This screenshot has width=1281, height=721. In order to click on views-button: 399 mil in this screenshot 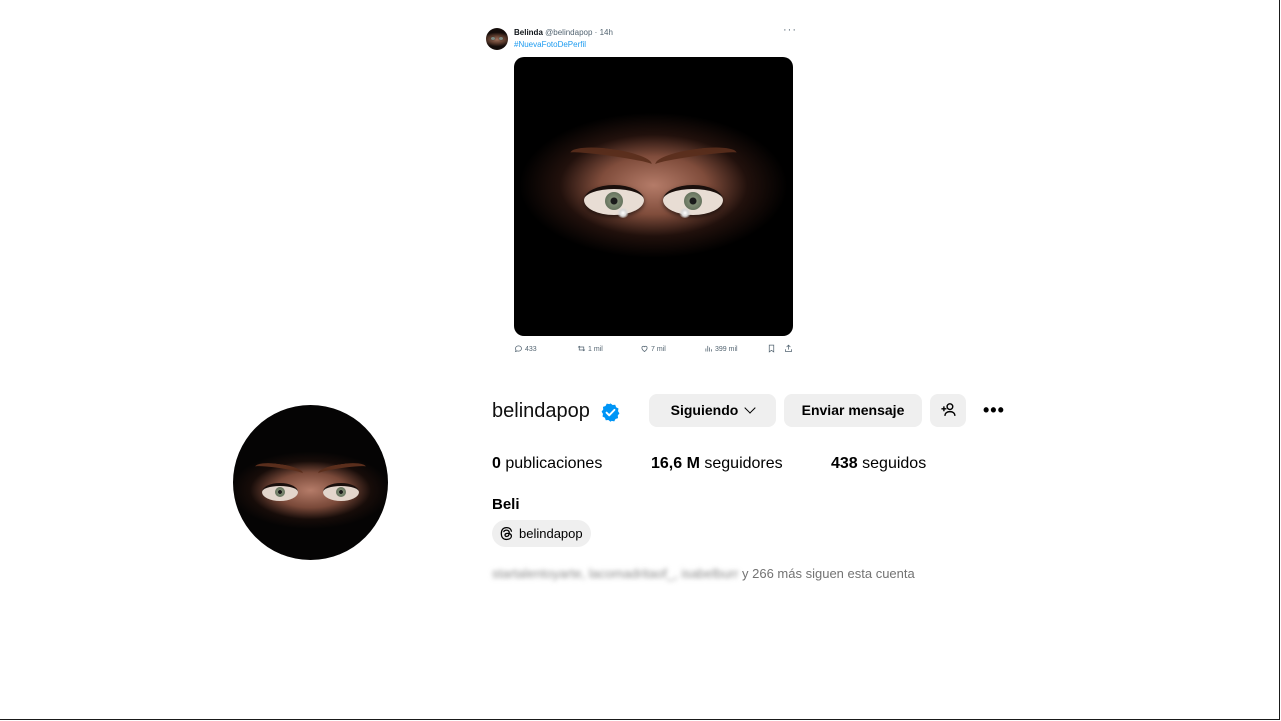, I will do `click(721, 348)`.